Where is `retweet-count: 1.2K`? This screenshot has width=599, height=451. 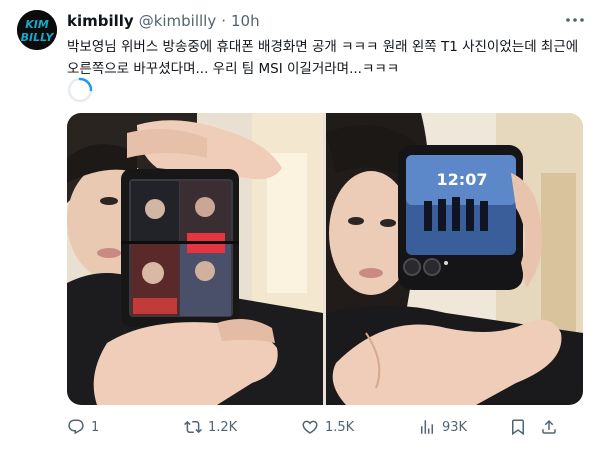
retweet-count: 1.2K is located at coordinates (223, 427).